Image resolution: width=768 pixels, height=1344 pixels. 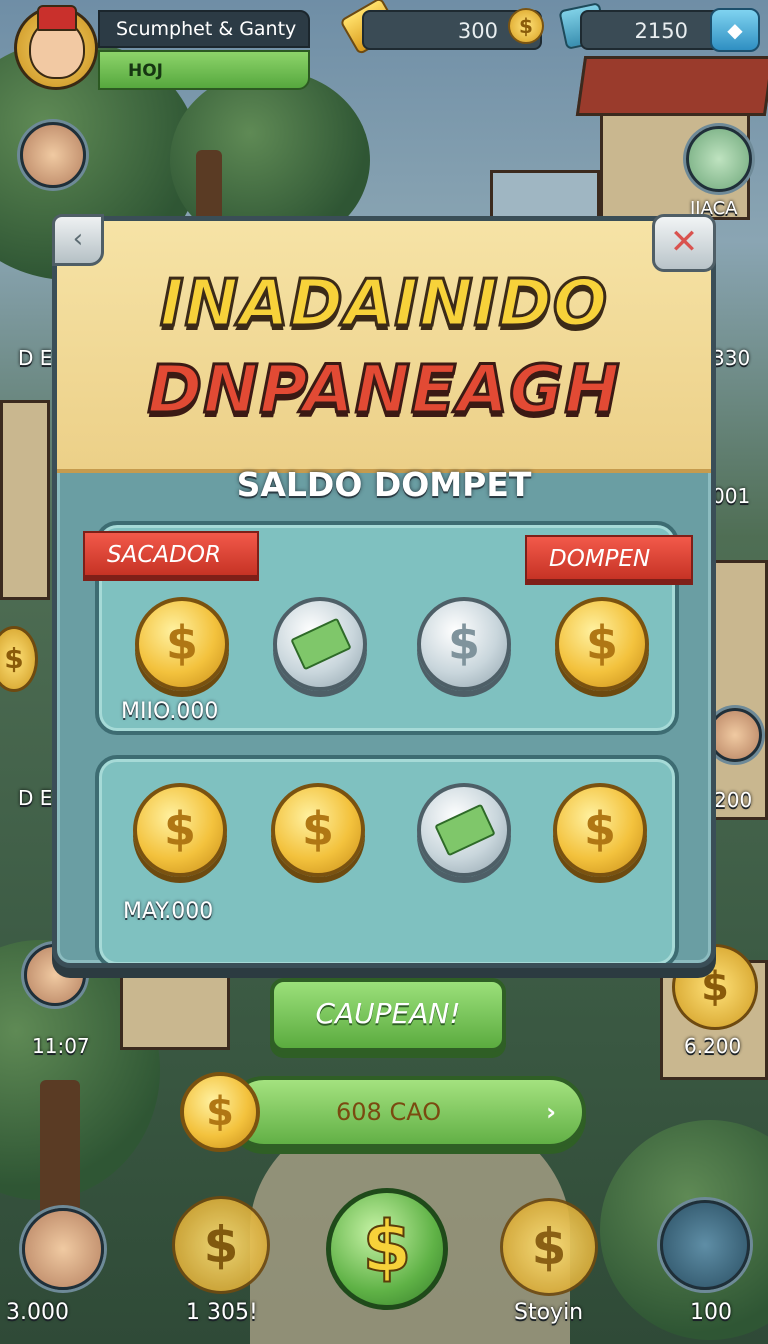 I want to click on side-label-right-1: 330, so click(x=731, y=358).